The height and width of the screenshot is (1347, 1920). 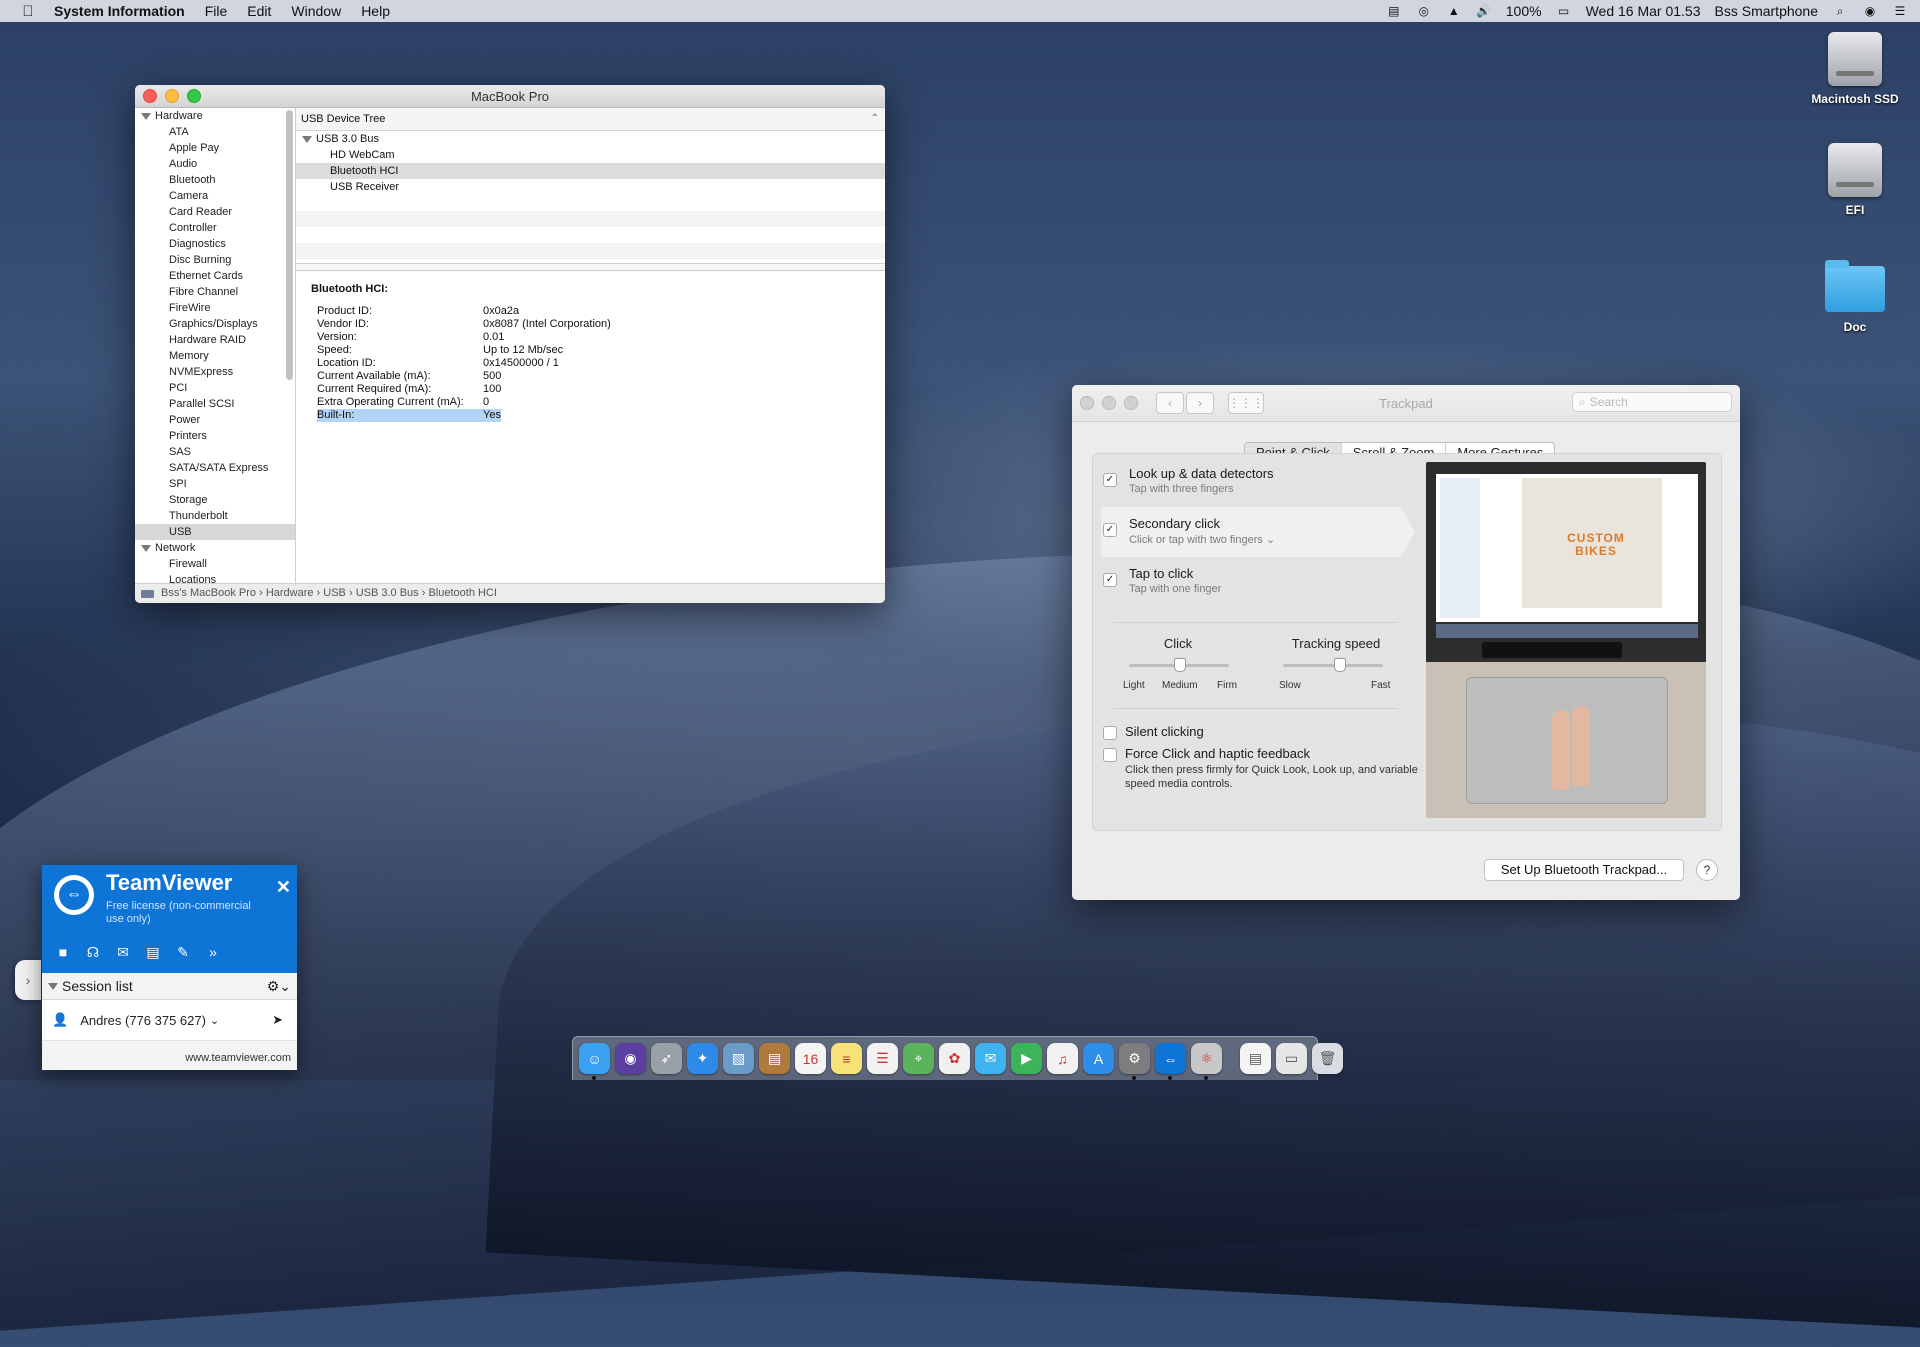 What do you see at coordinates (1170, 403) in the screenshot?
I see `back-button: ‹` at bounding box center [1170, 403].